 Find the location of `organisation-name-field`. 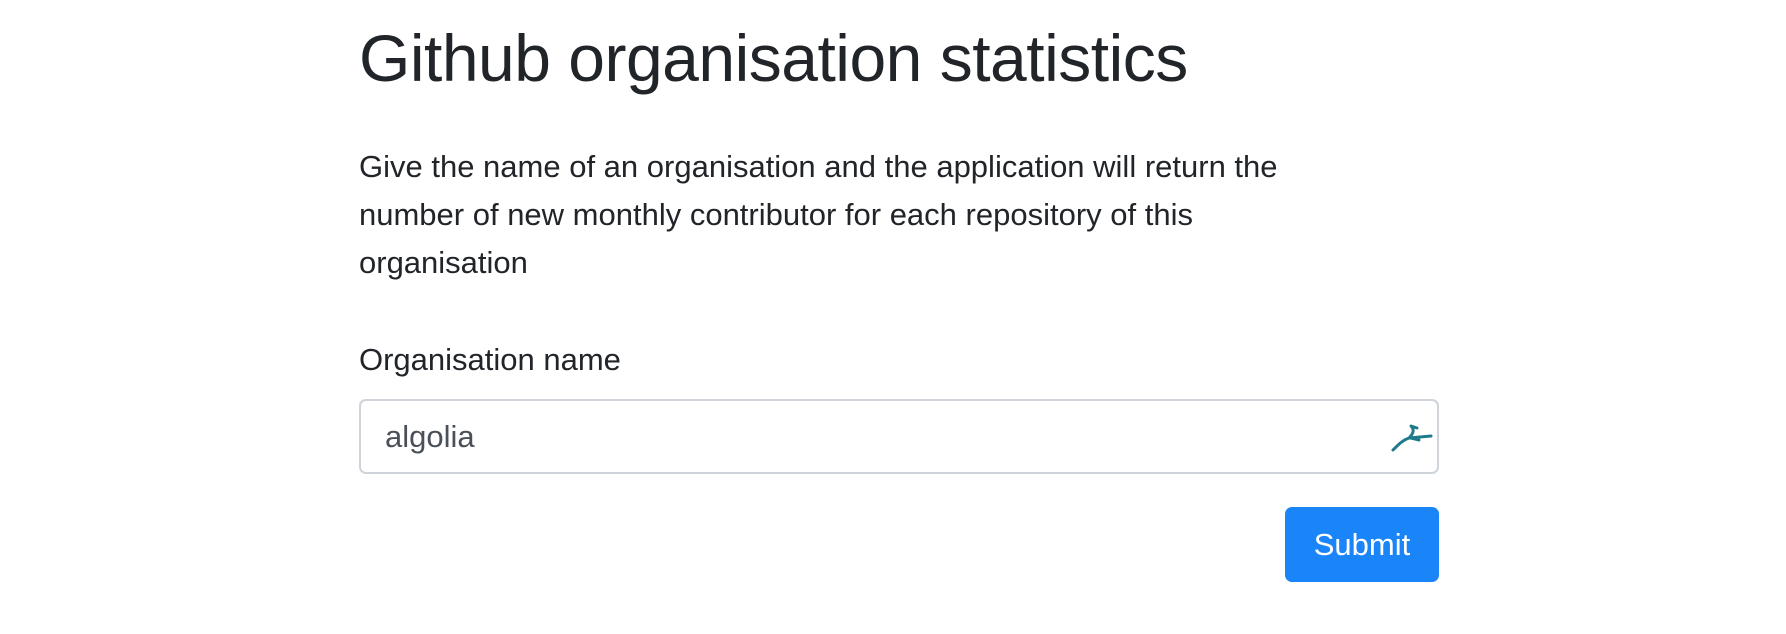

organisation-name-field is located at coordinates (899, 436).